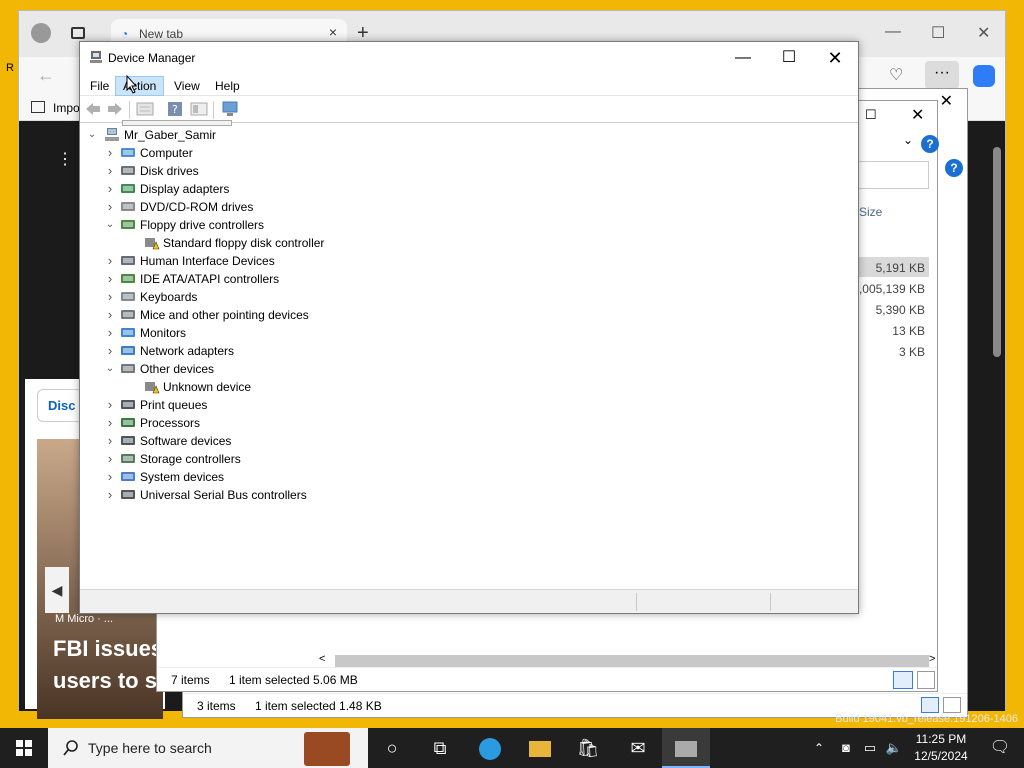  I want to click on taskbar-clock: 11:25 PM 12/5/2024, so click(941, 748).